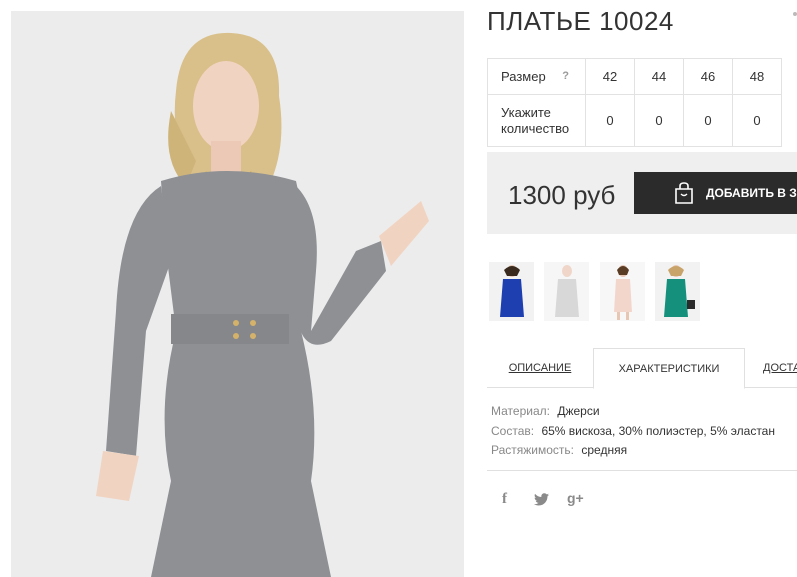  I want to click on size-help-icon: ?, so click(565, 76).